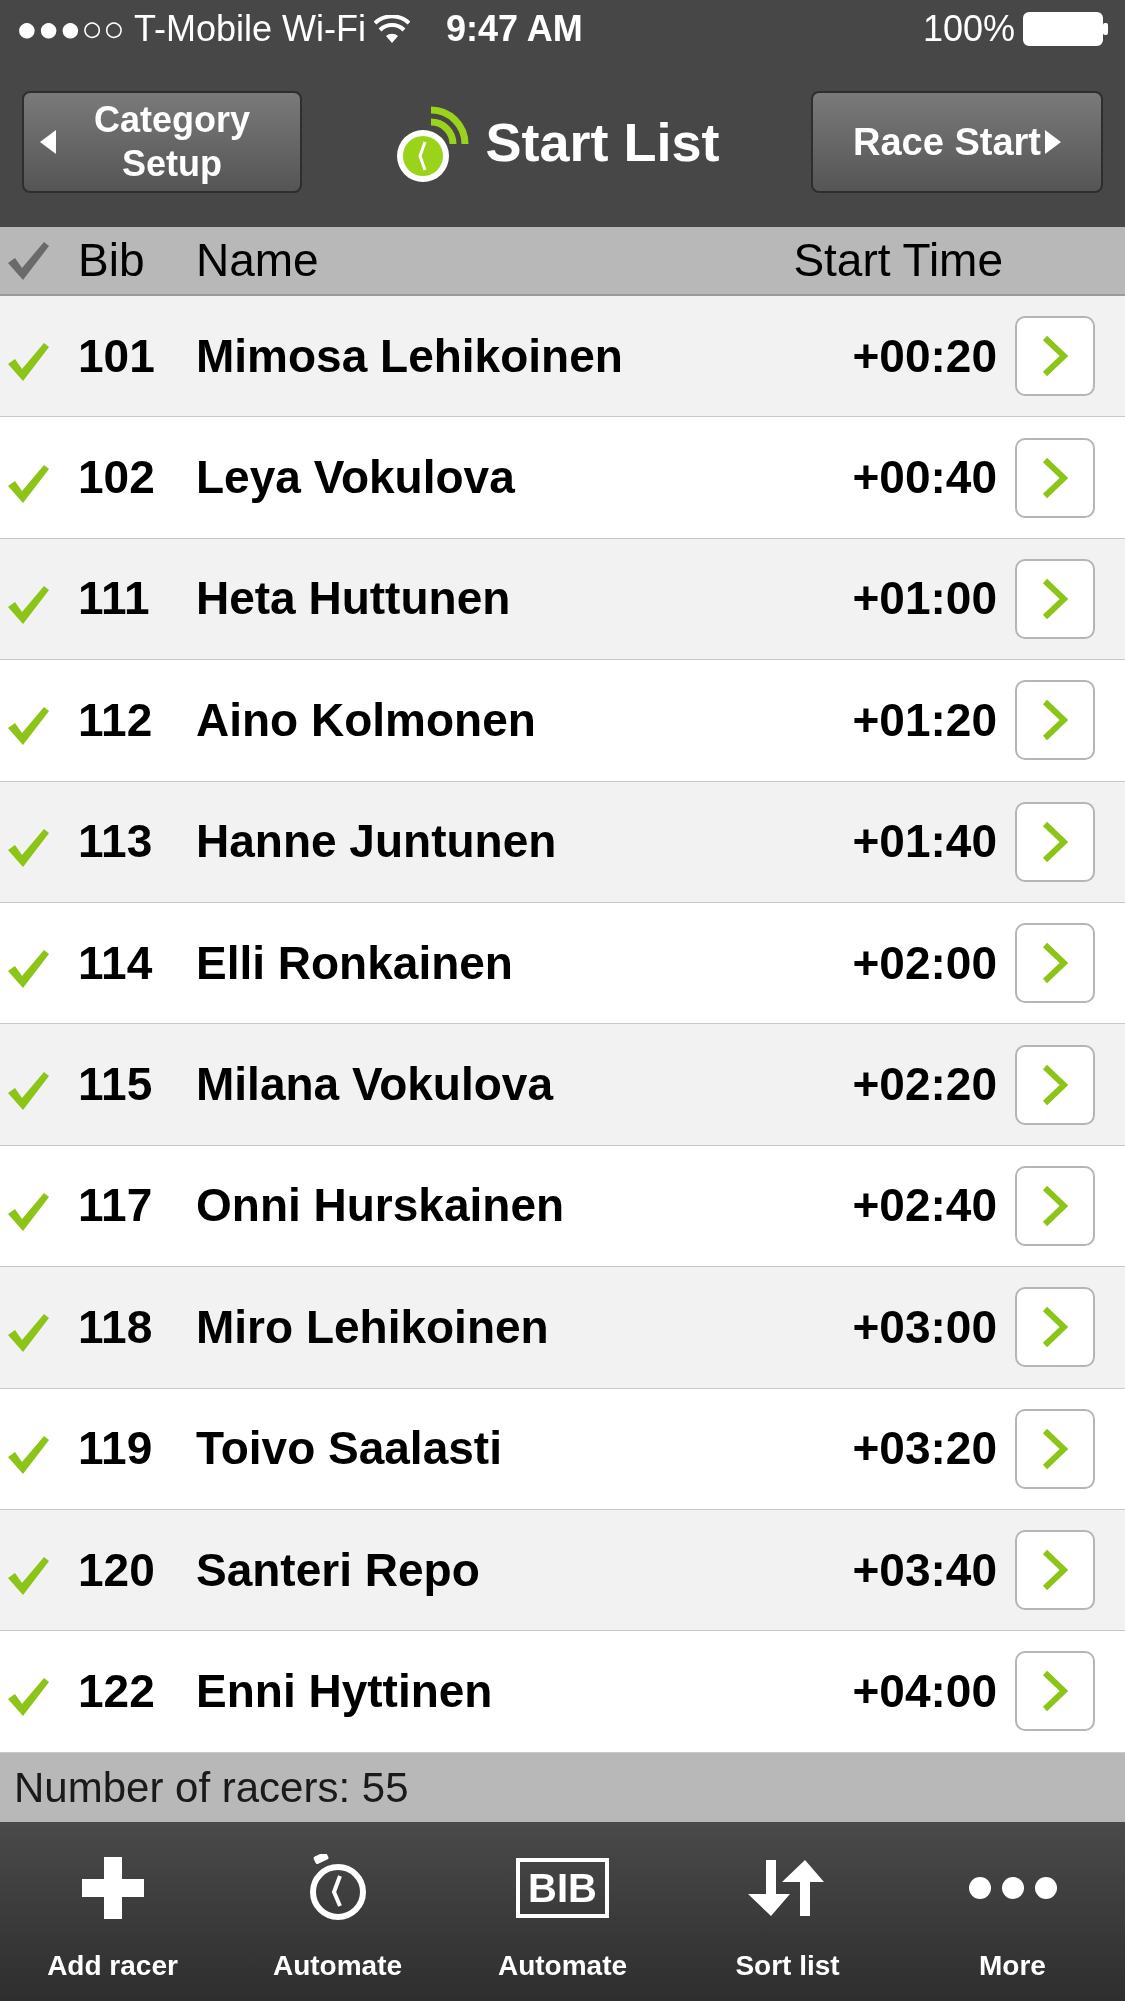 This screenshot has height=2001, width=1125. What do you see at coordinates (349, 1449) in the screenshot?
I see `racer-name: Toivo Saalasti` at bounding box center [349, 1449].